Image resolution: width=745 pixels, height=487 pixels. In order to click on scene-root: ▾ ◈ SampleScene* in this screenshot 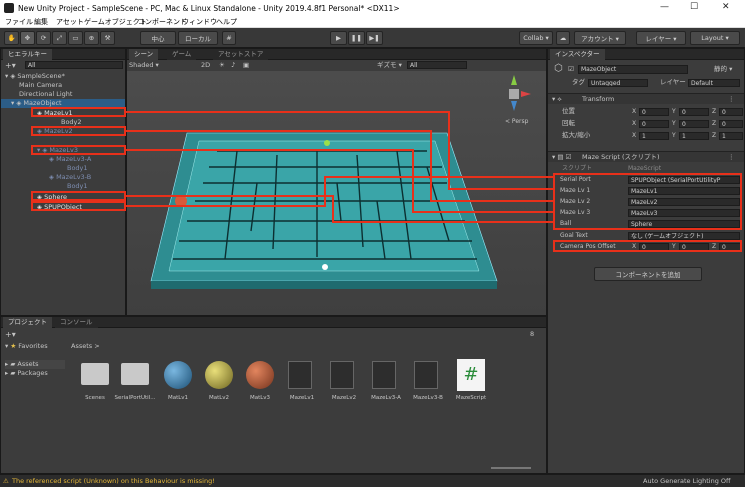, I will do `click(35, 76)`.